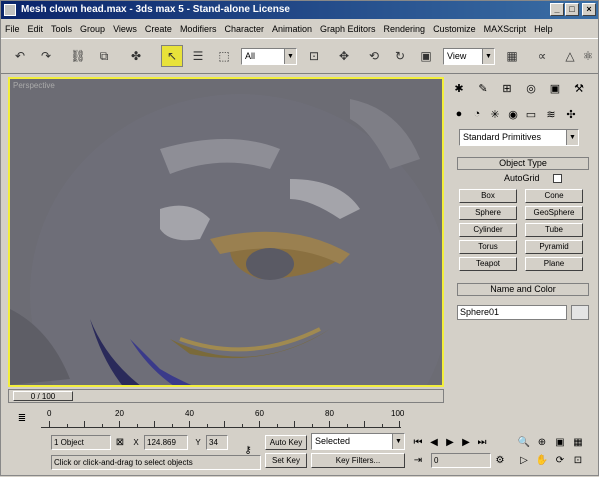 This screenshot has height=477, width=599. I want to click on cylinder-button: Cylinder, so click(488, 230).